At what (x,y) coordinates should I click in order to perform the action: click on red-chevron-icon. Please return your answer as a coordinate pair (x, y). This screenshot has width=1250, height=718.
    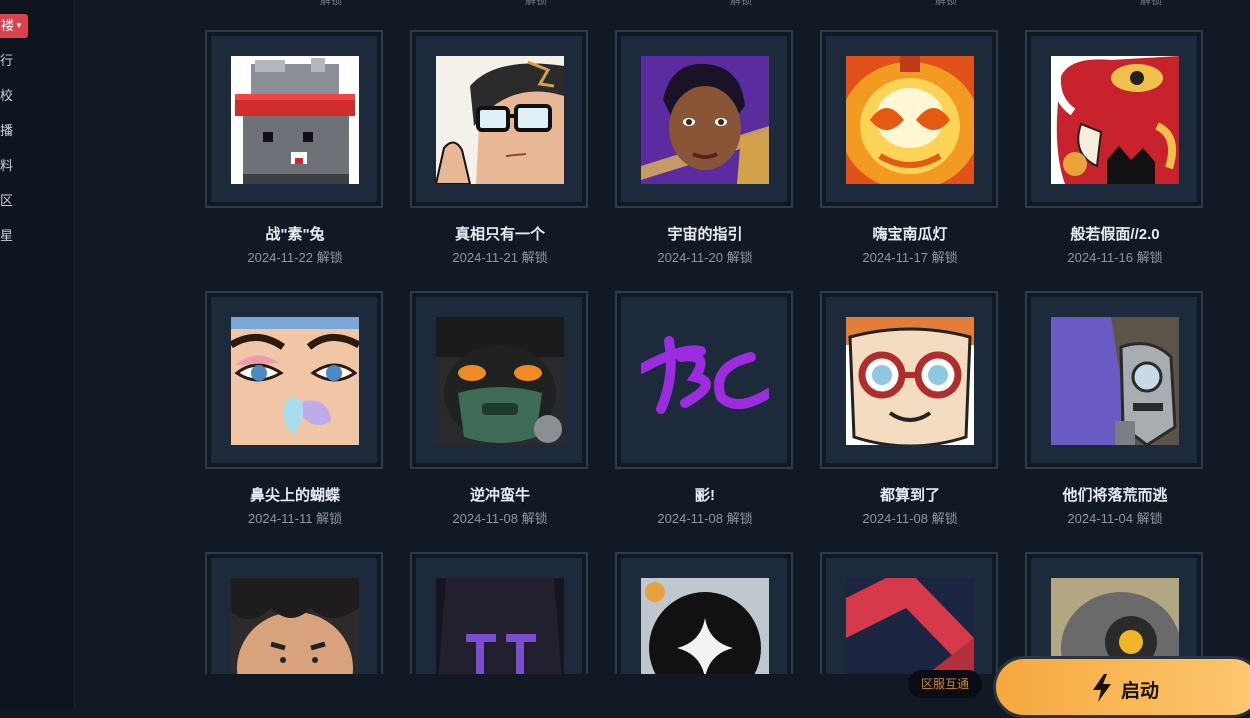
    Looking at the image, I should click on (910, 626).